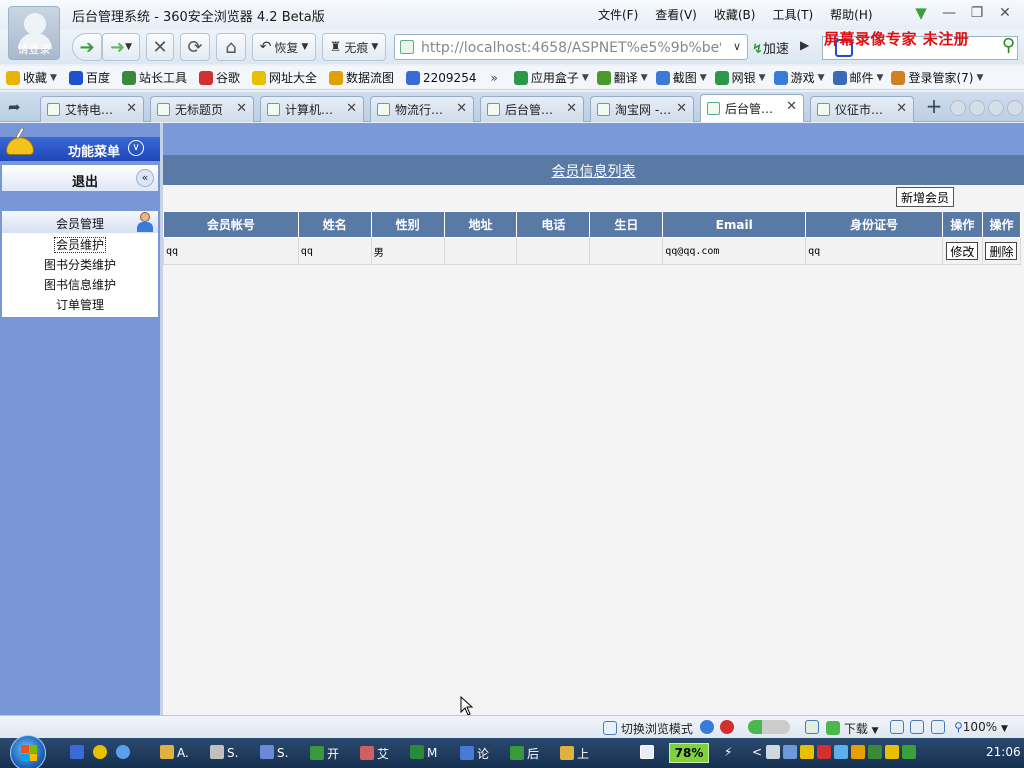 The image size is (1024, 768). What do you see at coordinates (574, 753) in the screenshot?
I see `taskbar-item: 上` at bounding box center [574, 753].